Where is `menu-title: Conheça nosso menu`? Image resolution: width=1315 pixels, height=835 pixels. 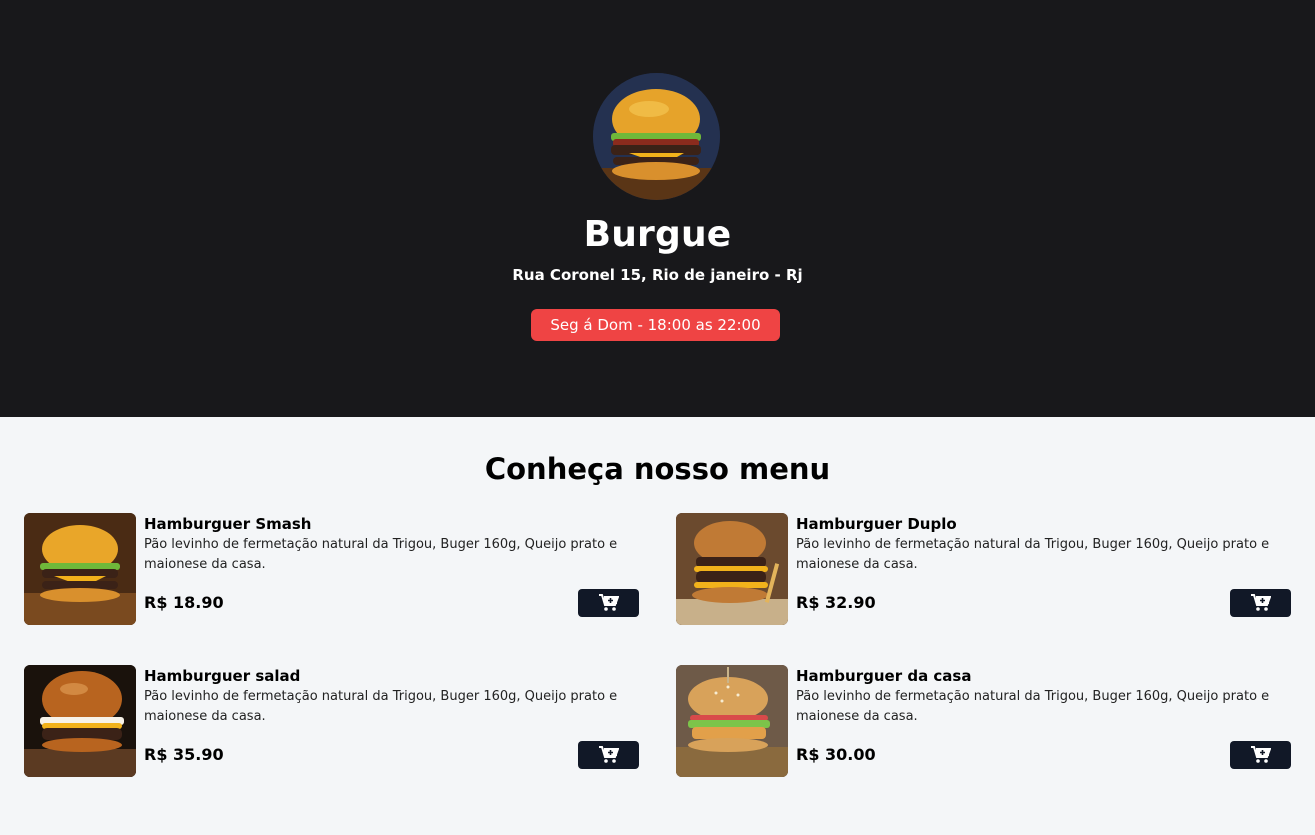
menu-title: Conheça nosso menu is located at coordinates (657, 469).